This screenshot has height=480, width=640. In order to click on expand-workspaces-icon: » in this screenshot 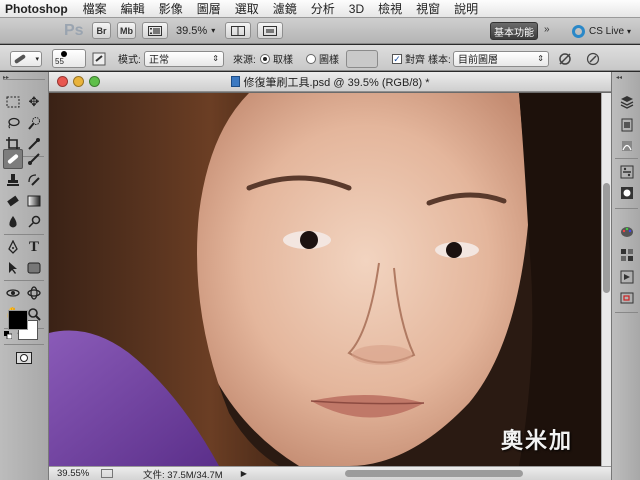, I will do `click(547, 29)`.